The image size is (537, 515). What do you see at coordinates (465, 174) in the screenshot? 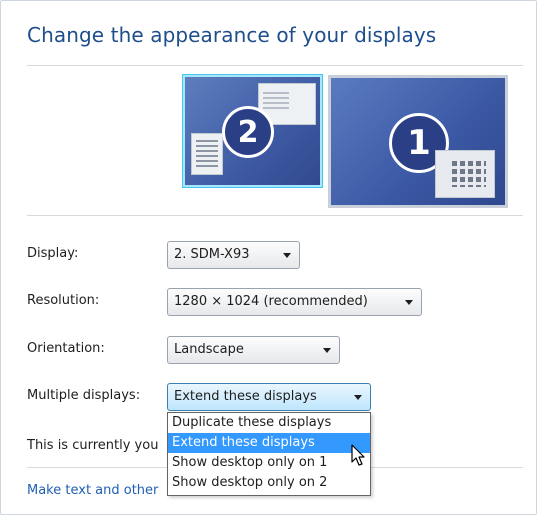
I see `calculator-window-icon` at bounding box center [465, 174].